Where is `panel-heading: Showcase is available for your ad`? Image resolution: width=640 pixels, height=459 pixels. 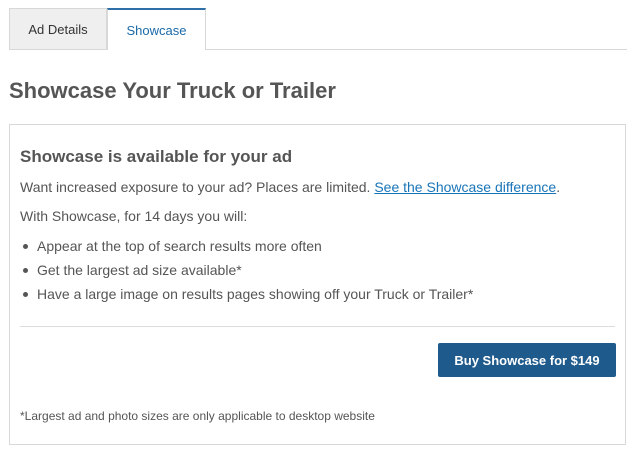
panel-heading: Showcase is available for your ad is located at coordinates (156, 156).